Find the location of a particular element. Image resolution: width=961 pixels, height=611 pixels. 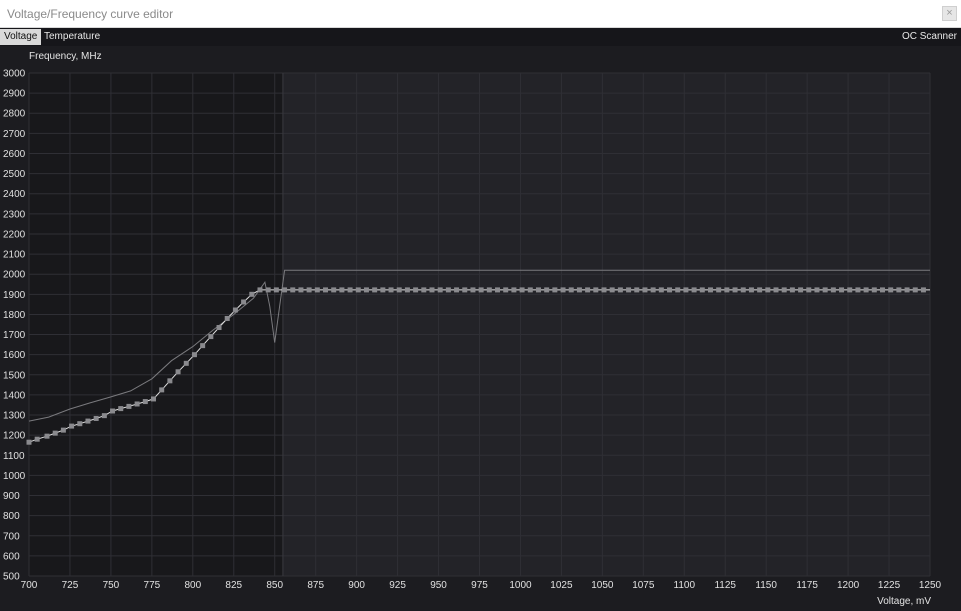

oc-scanner-button: OC Scanner is located at coordinates (929, 37).